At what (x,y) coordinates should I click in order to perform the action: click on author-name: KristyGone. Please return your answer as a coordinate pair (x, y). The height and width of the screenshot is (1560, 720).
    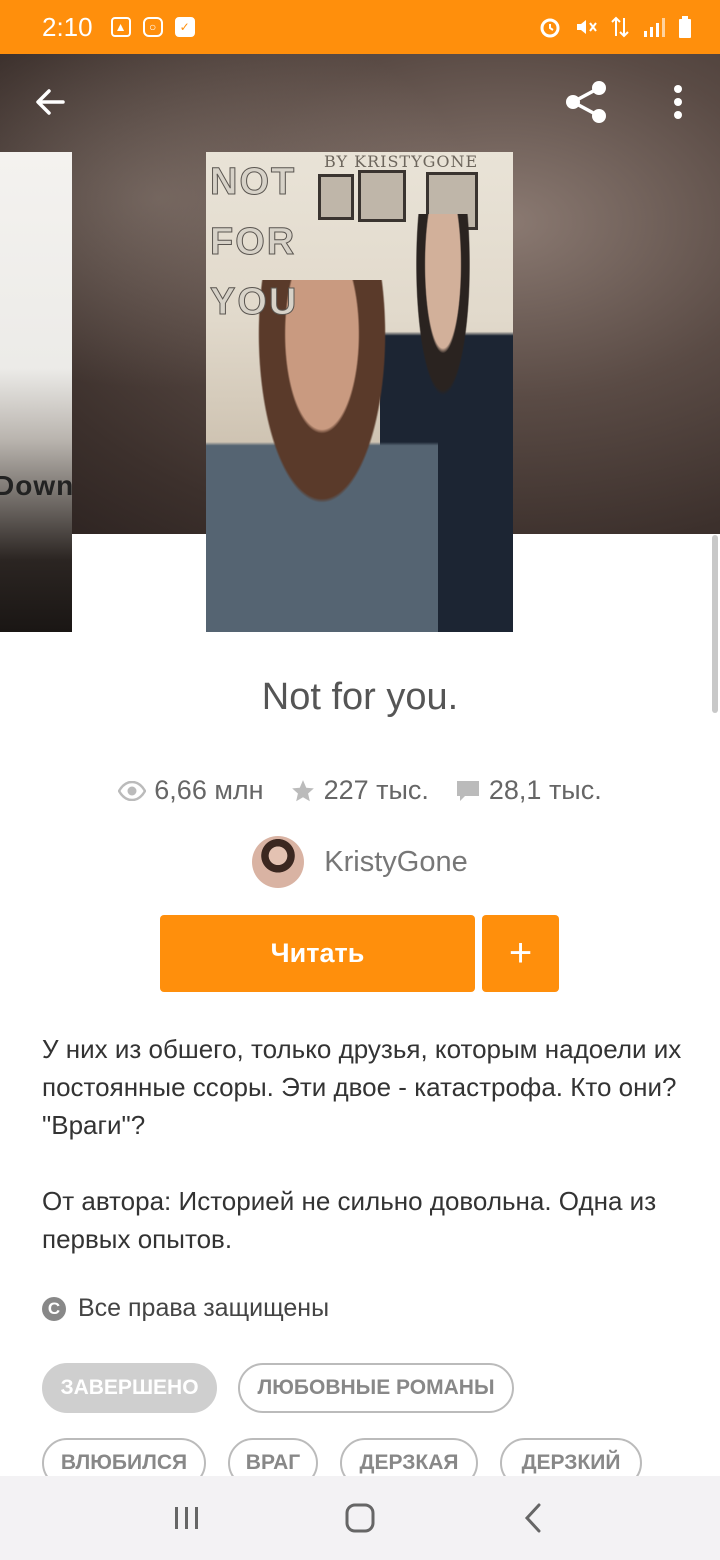
    Looking at the image, I should click on (396, 861).